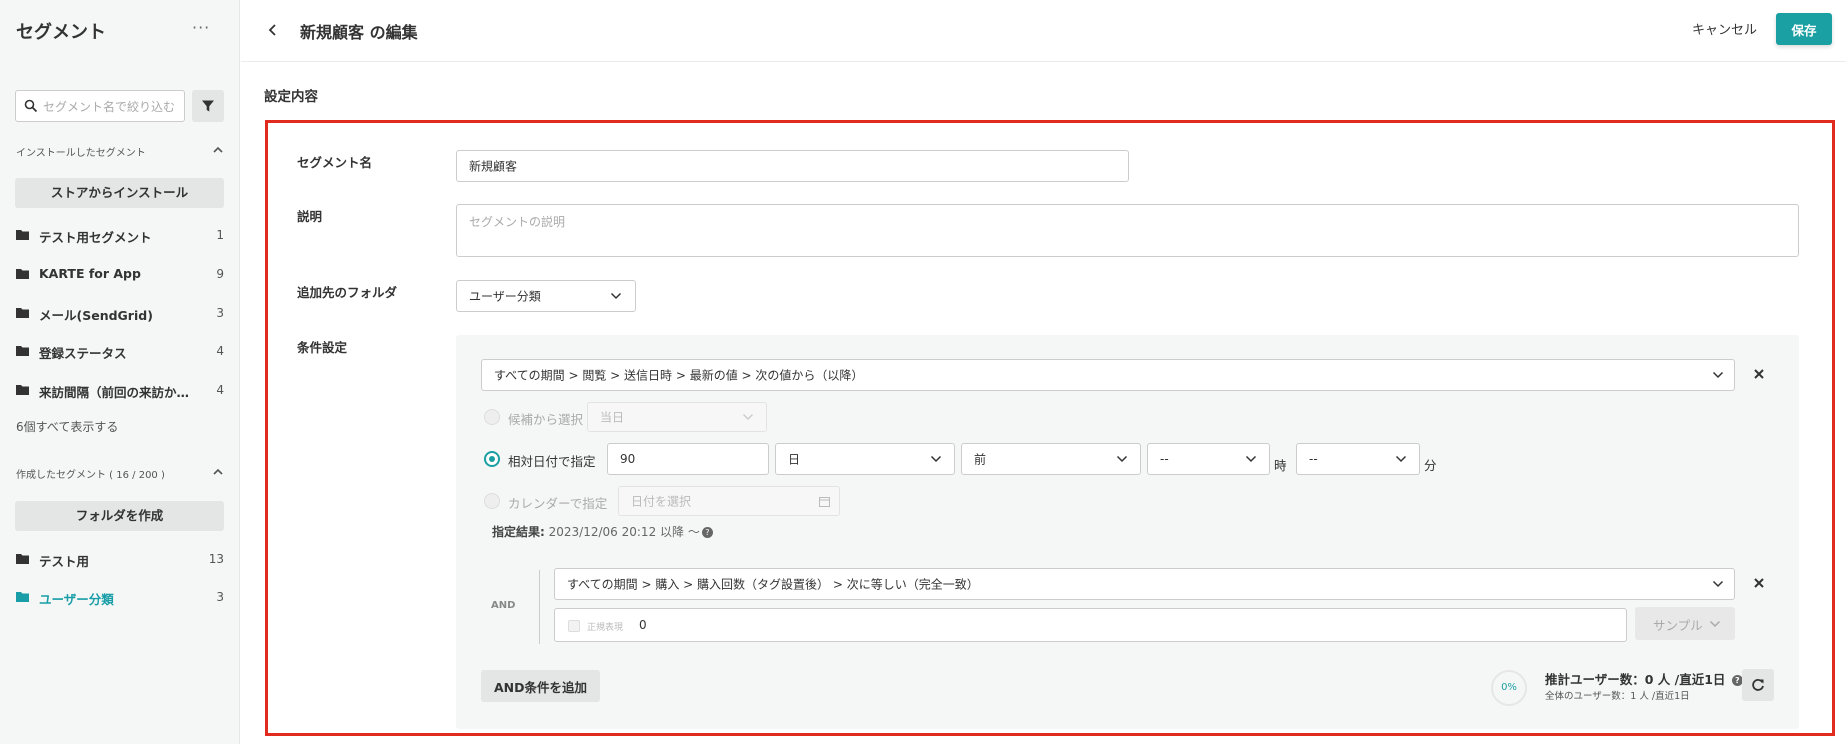  I want to click on segment-search-input, so click(112, 107).